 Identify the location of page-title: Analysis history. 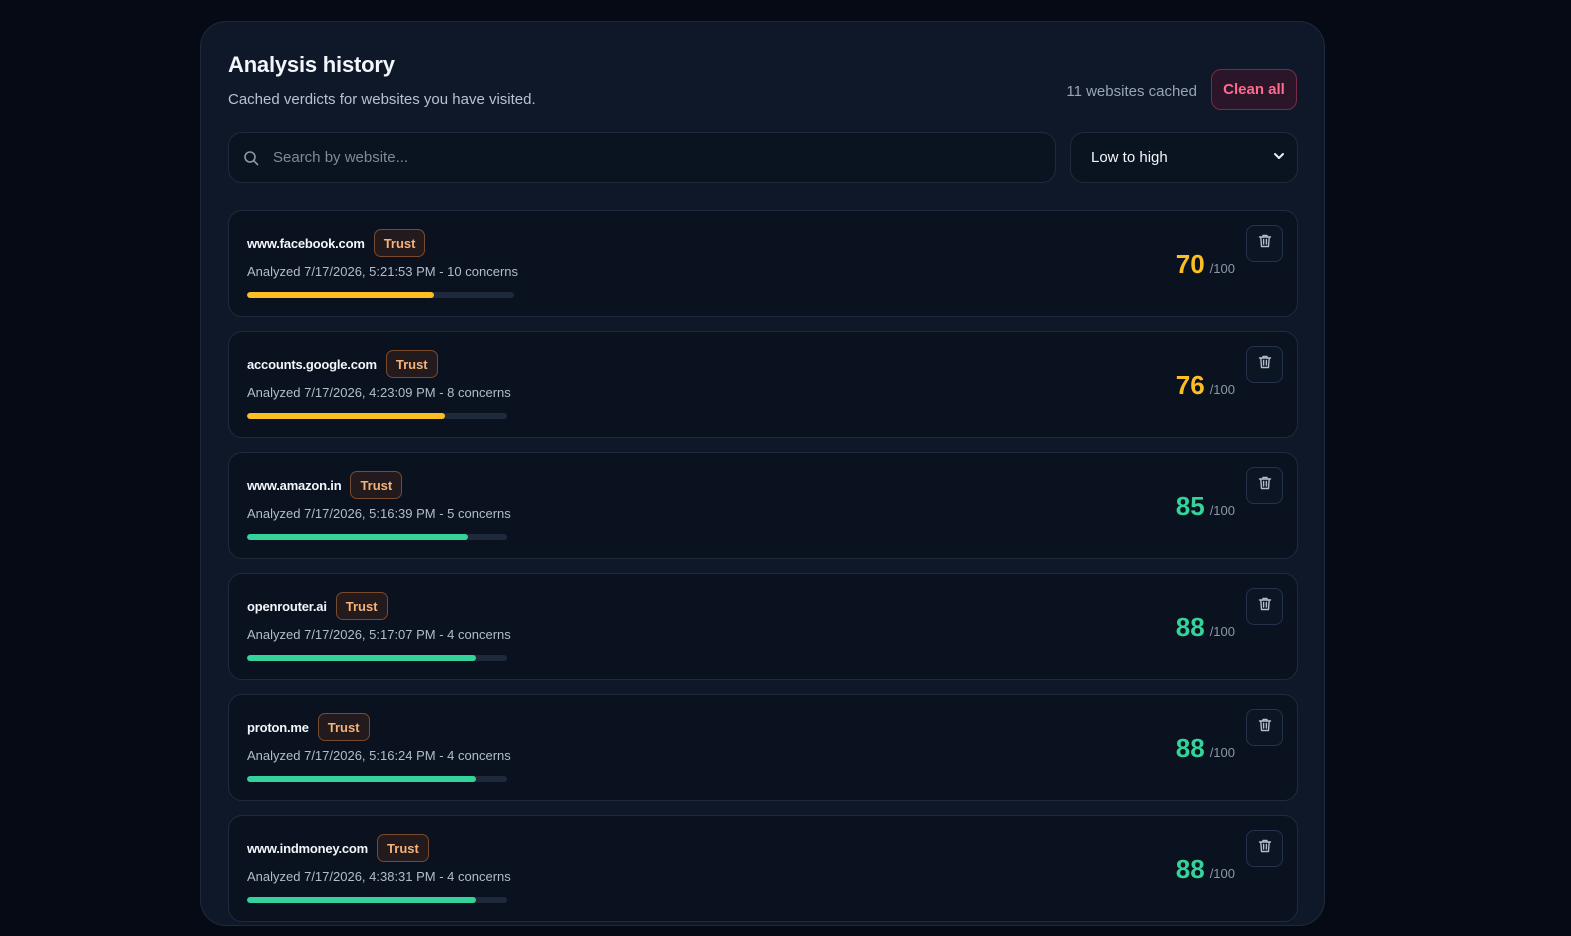
(311, 64).